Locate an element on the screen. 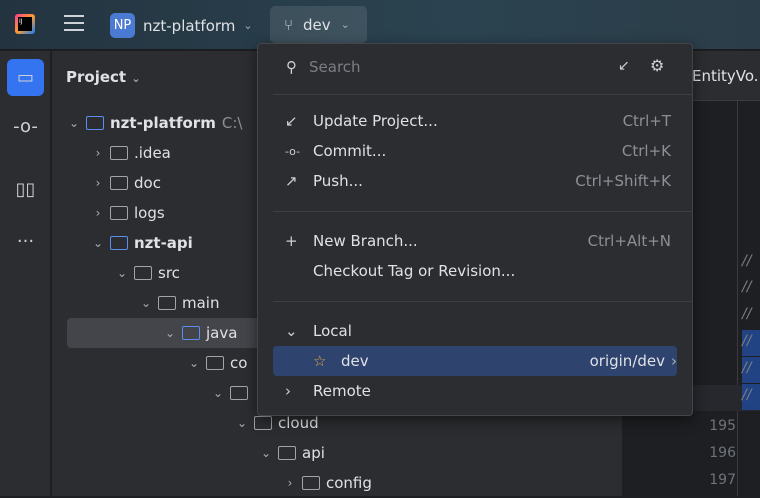 The width and height of the screenshot is (760, 498). tree-item: ⌄ nzt-api is located at coordinates (142, 243).